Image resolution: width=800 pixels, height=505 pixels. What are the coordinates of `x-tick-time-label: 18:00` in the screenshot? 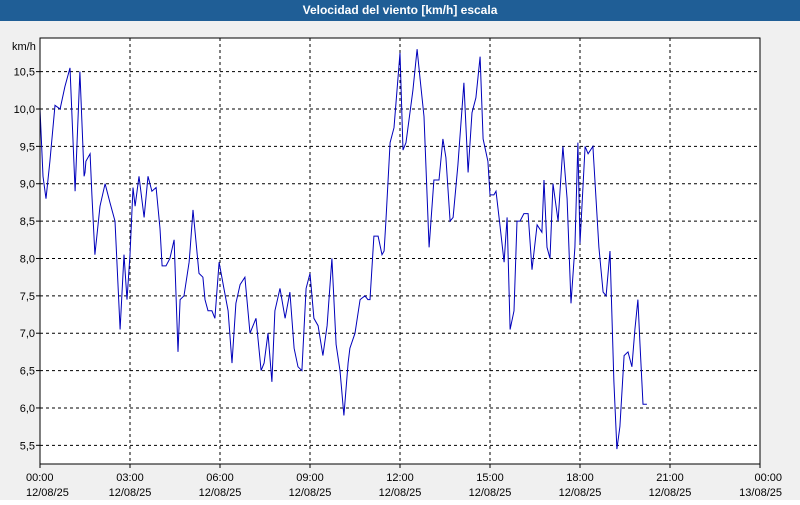 It's located at (580, 478).